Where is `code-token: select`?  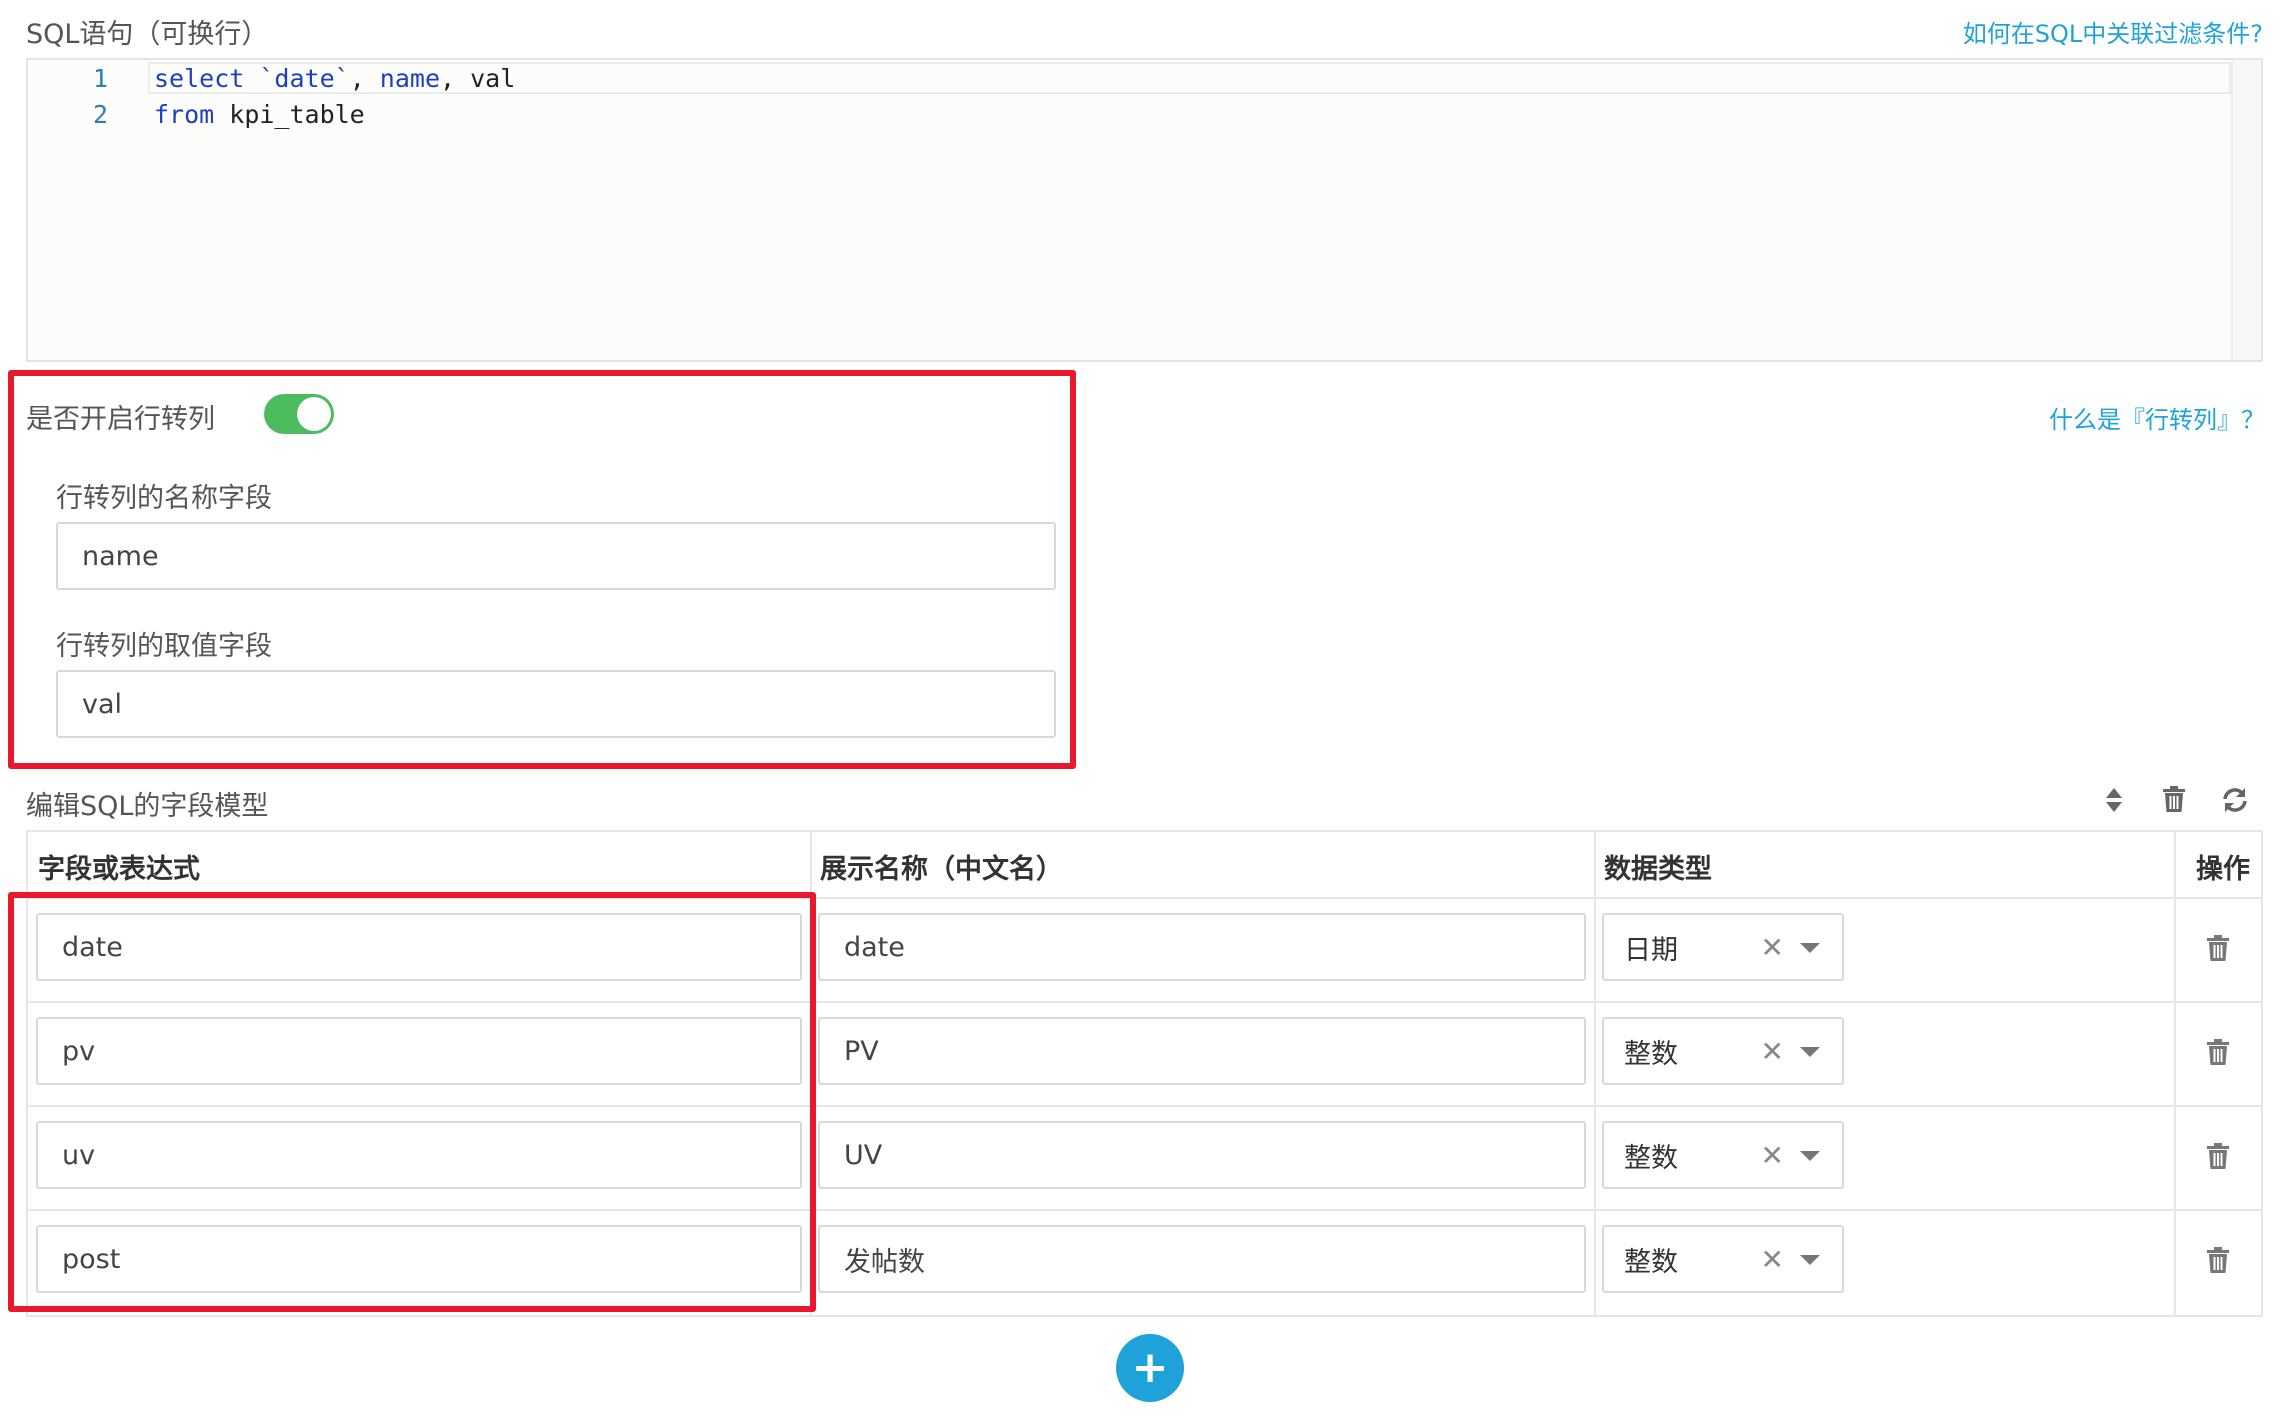 code-token: select is located at coordinates (199, 78).